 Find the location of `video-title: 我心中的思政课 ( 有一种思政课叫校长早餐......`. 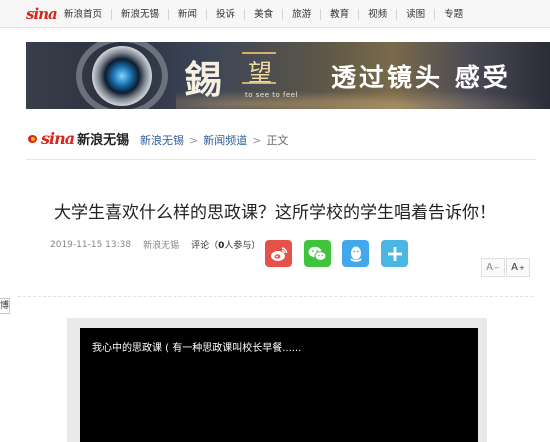

video-title: 我心中的思政课 ( 有一种思政课叫校长早餐...... is located at coordinates (197, 348).